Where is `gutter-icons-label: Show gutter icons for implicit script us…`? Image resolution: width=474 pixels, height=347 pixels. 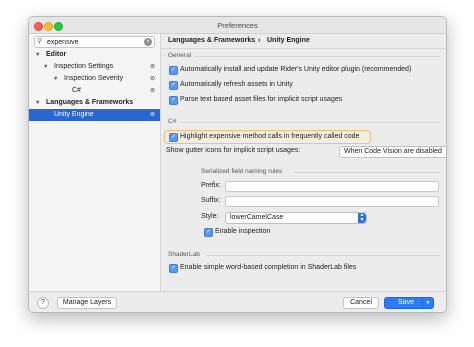 gutter-icons-label: Show gutter icons for implicit script us… is located at coordinates (233, 150).